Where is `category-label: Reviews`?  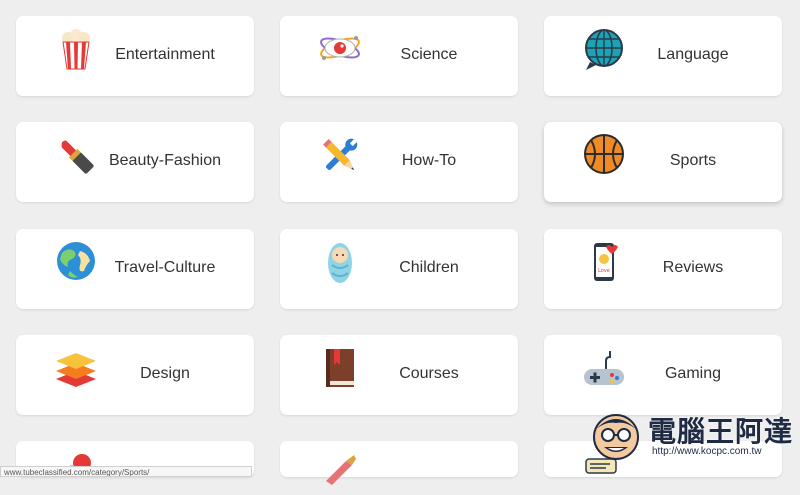
category-label: Reviews is located at coordinates (693, 267).